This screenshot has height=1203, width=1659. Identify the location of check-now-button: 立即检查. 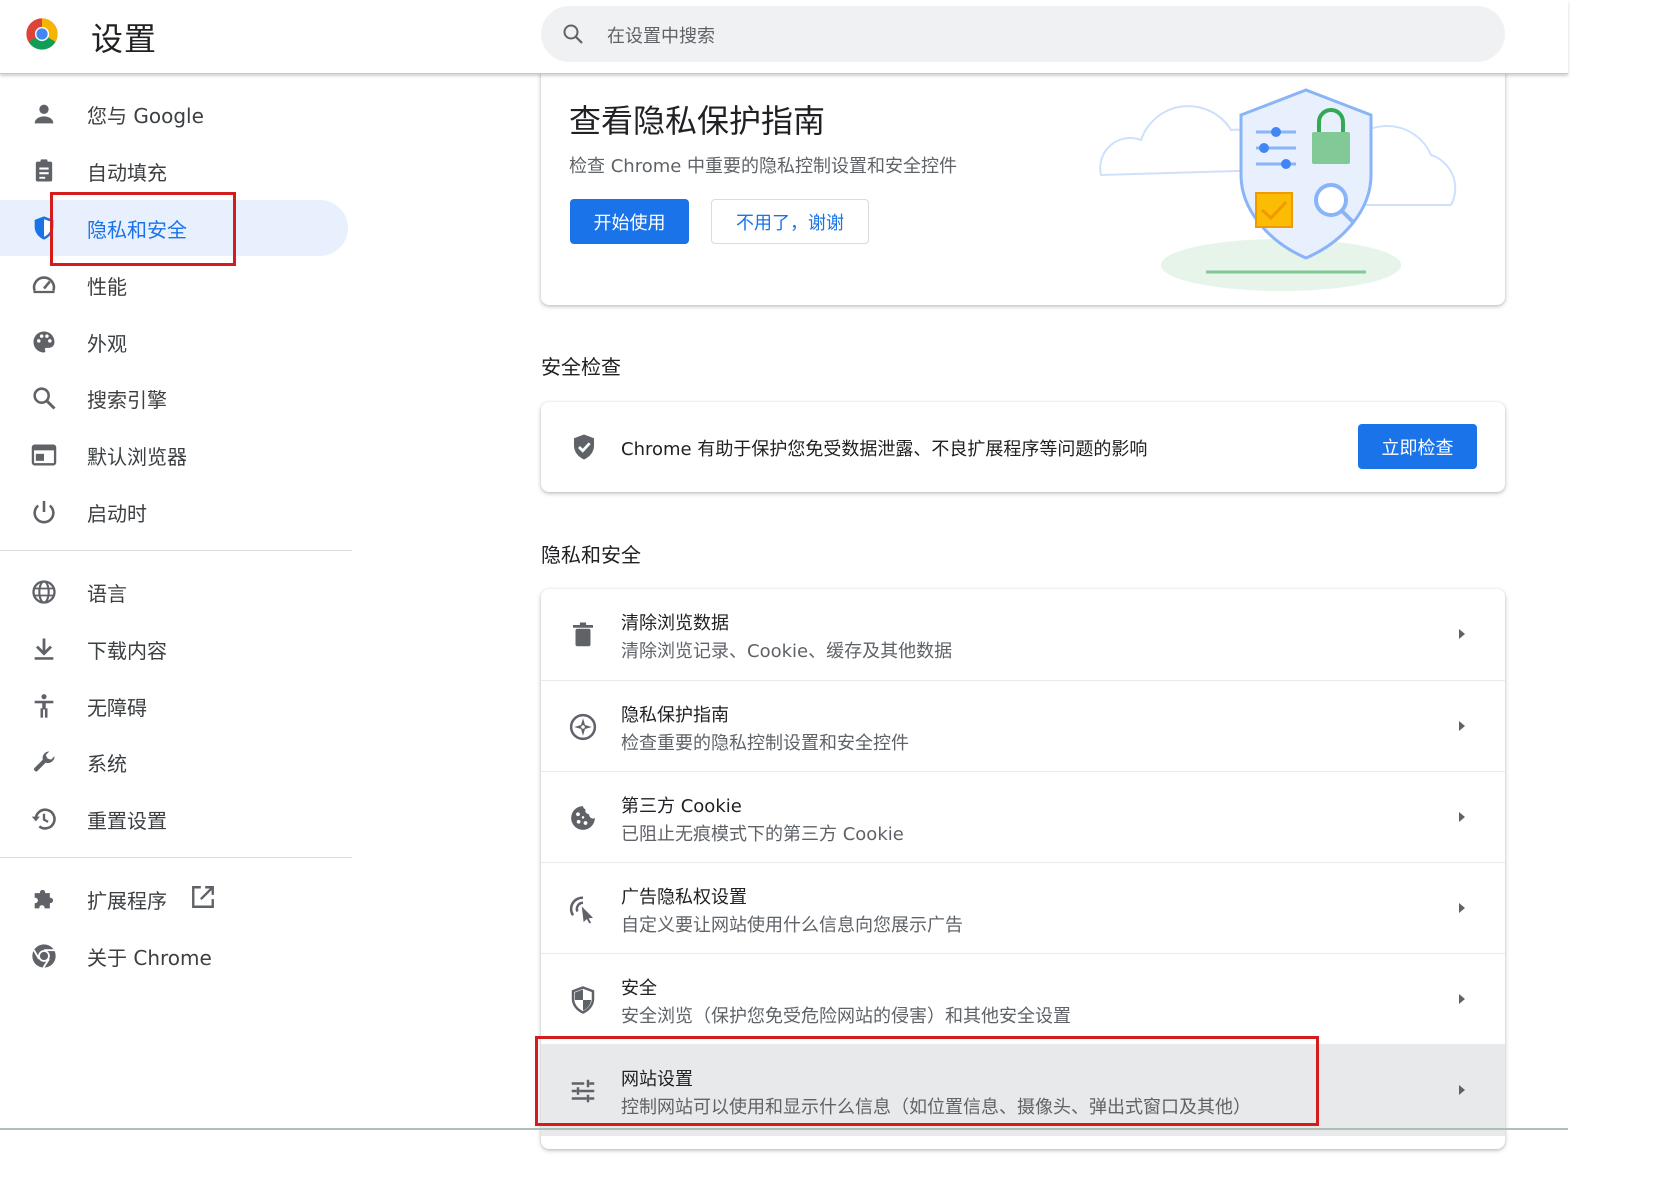
(1417, 446).